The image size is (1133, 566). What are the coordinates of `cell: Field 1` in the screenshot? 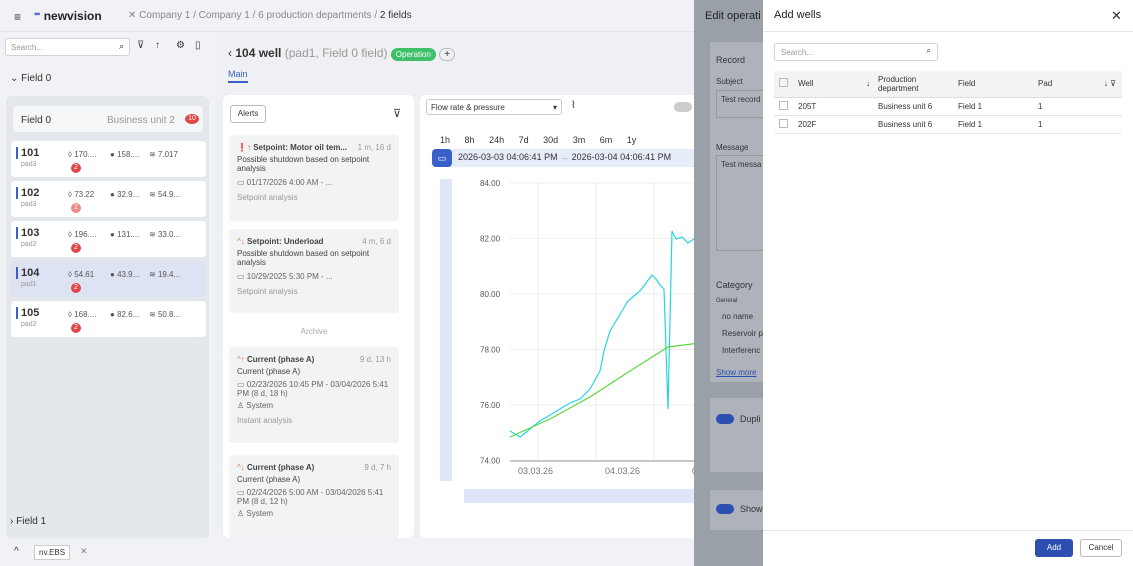 It's located at (970, 124).